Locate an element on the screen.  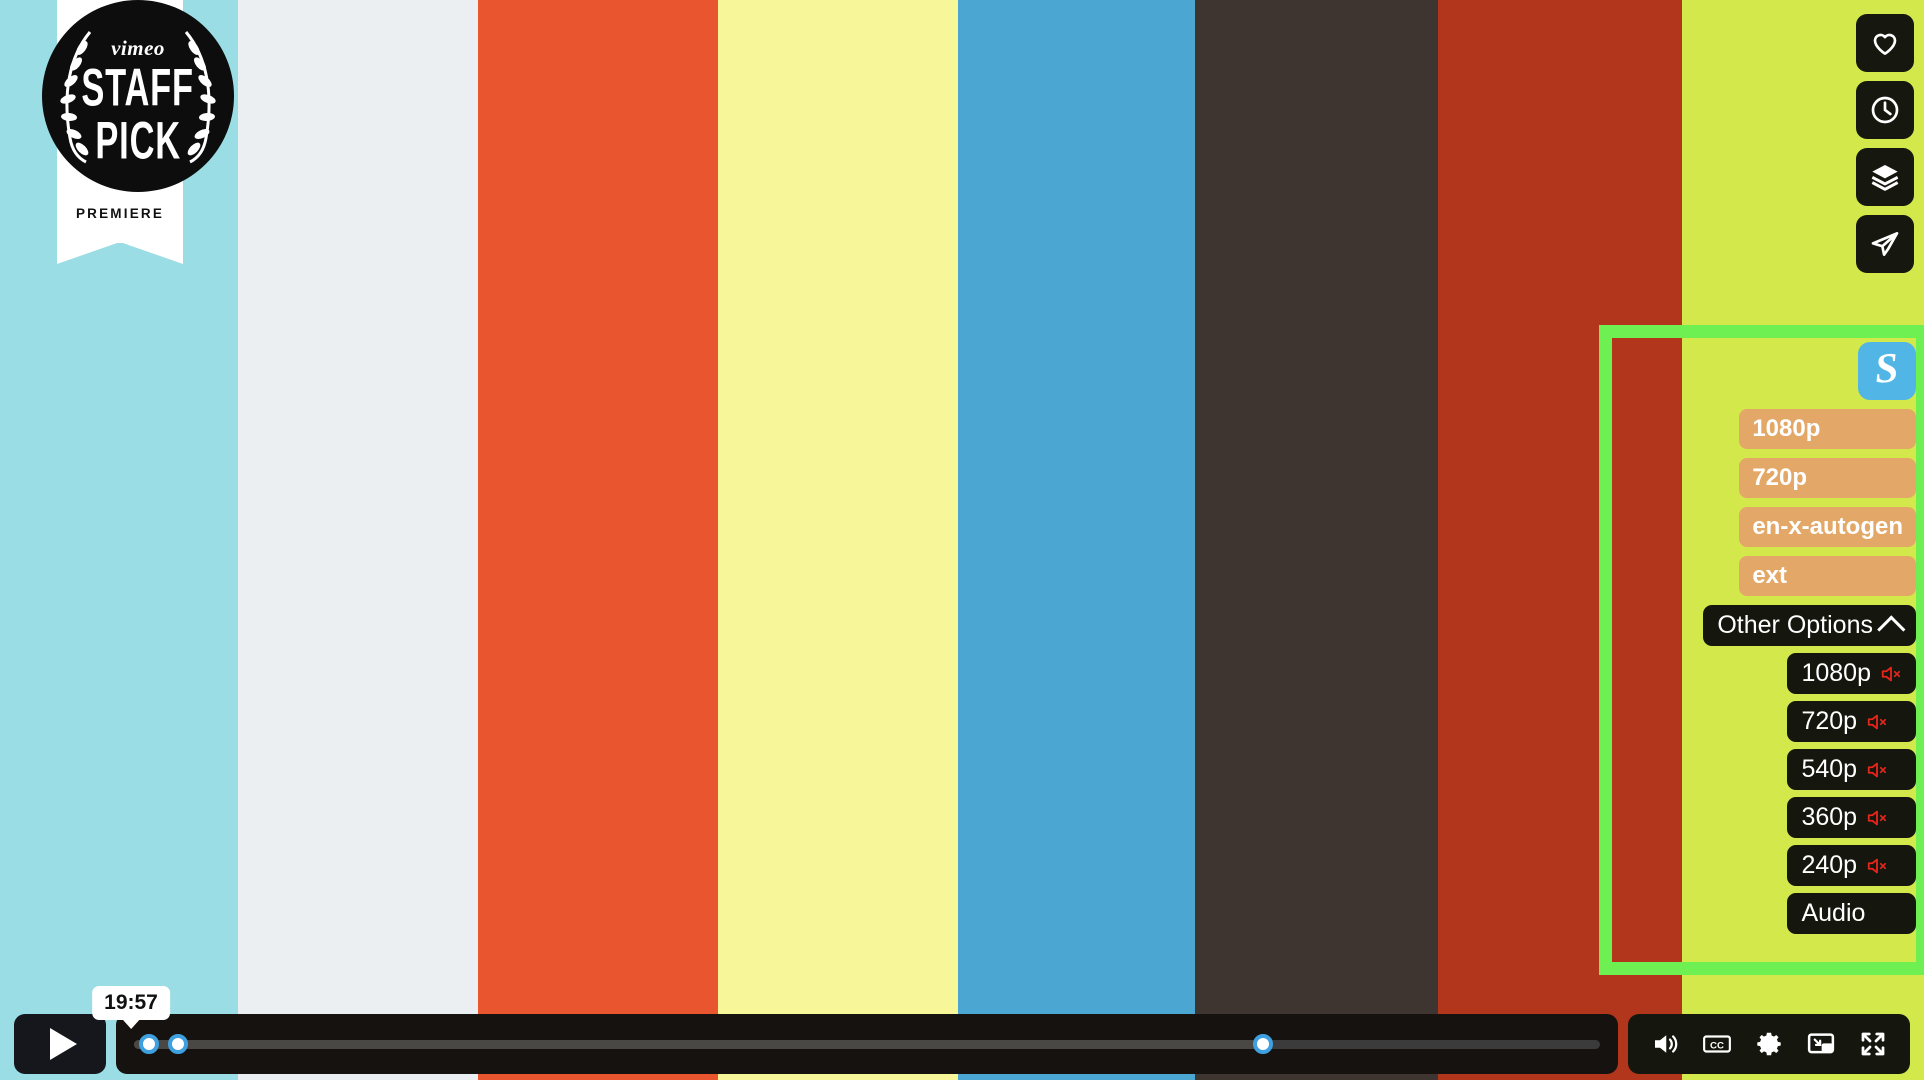
watch-later-button is located at coordinates (1885, 110).